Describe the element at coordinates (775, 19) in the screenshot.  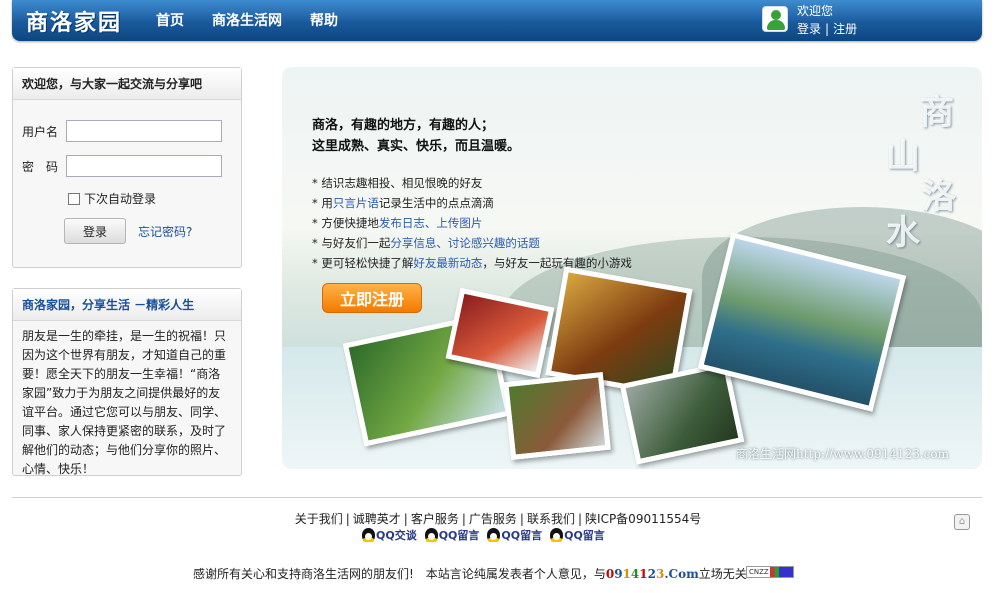
I see `user-avatar-icon` at that location.